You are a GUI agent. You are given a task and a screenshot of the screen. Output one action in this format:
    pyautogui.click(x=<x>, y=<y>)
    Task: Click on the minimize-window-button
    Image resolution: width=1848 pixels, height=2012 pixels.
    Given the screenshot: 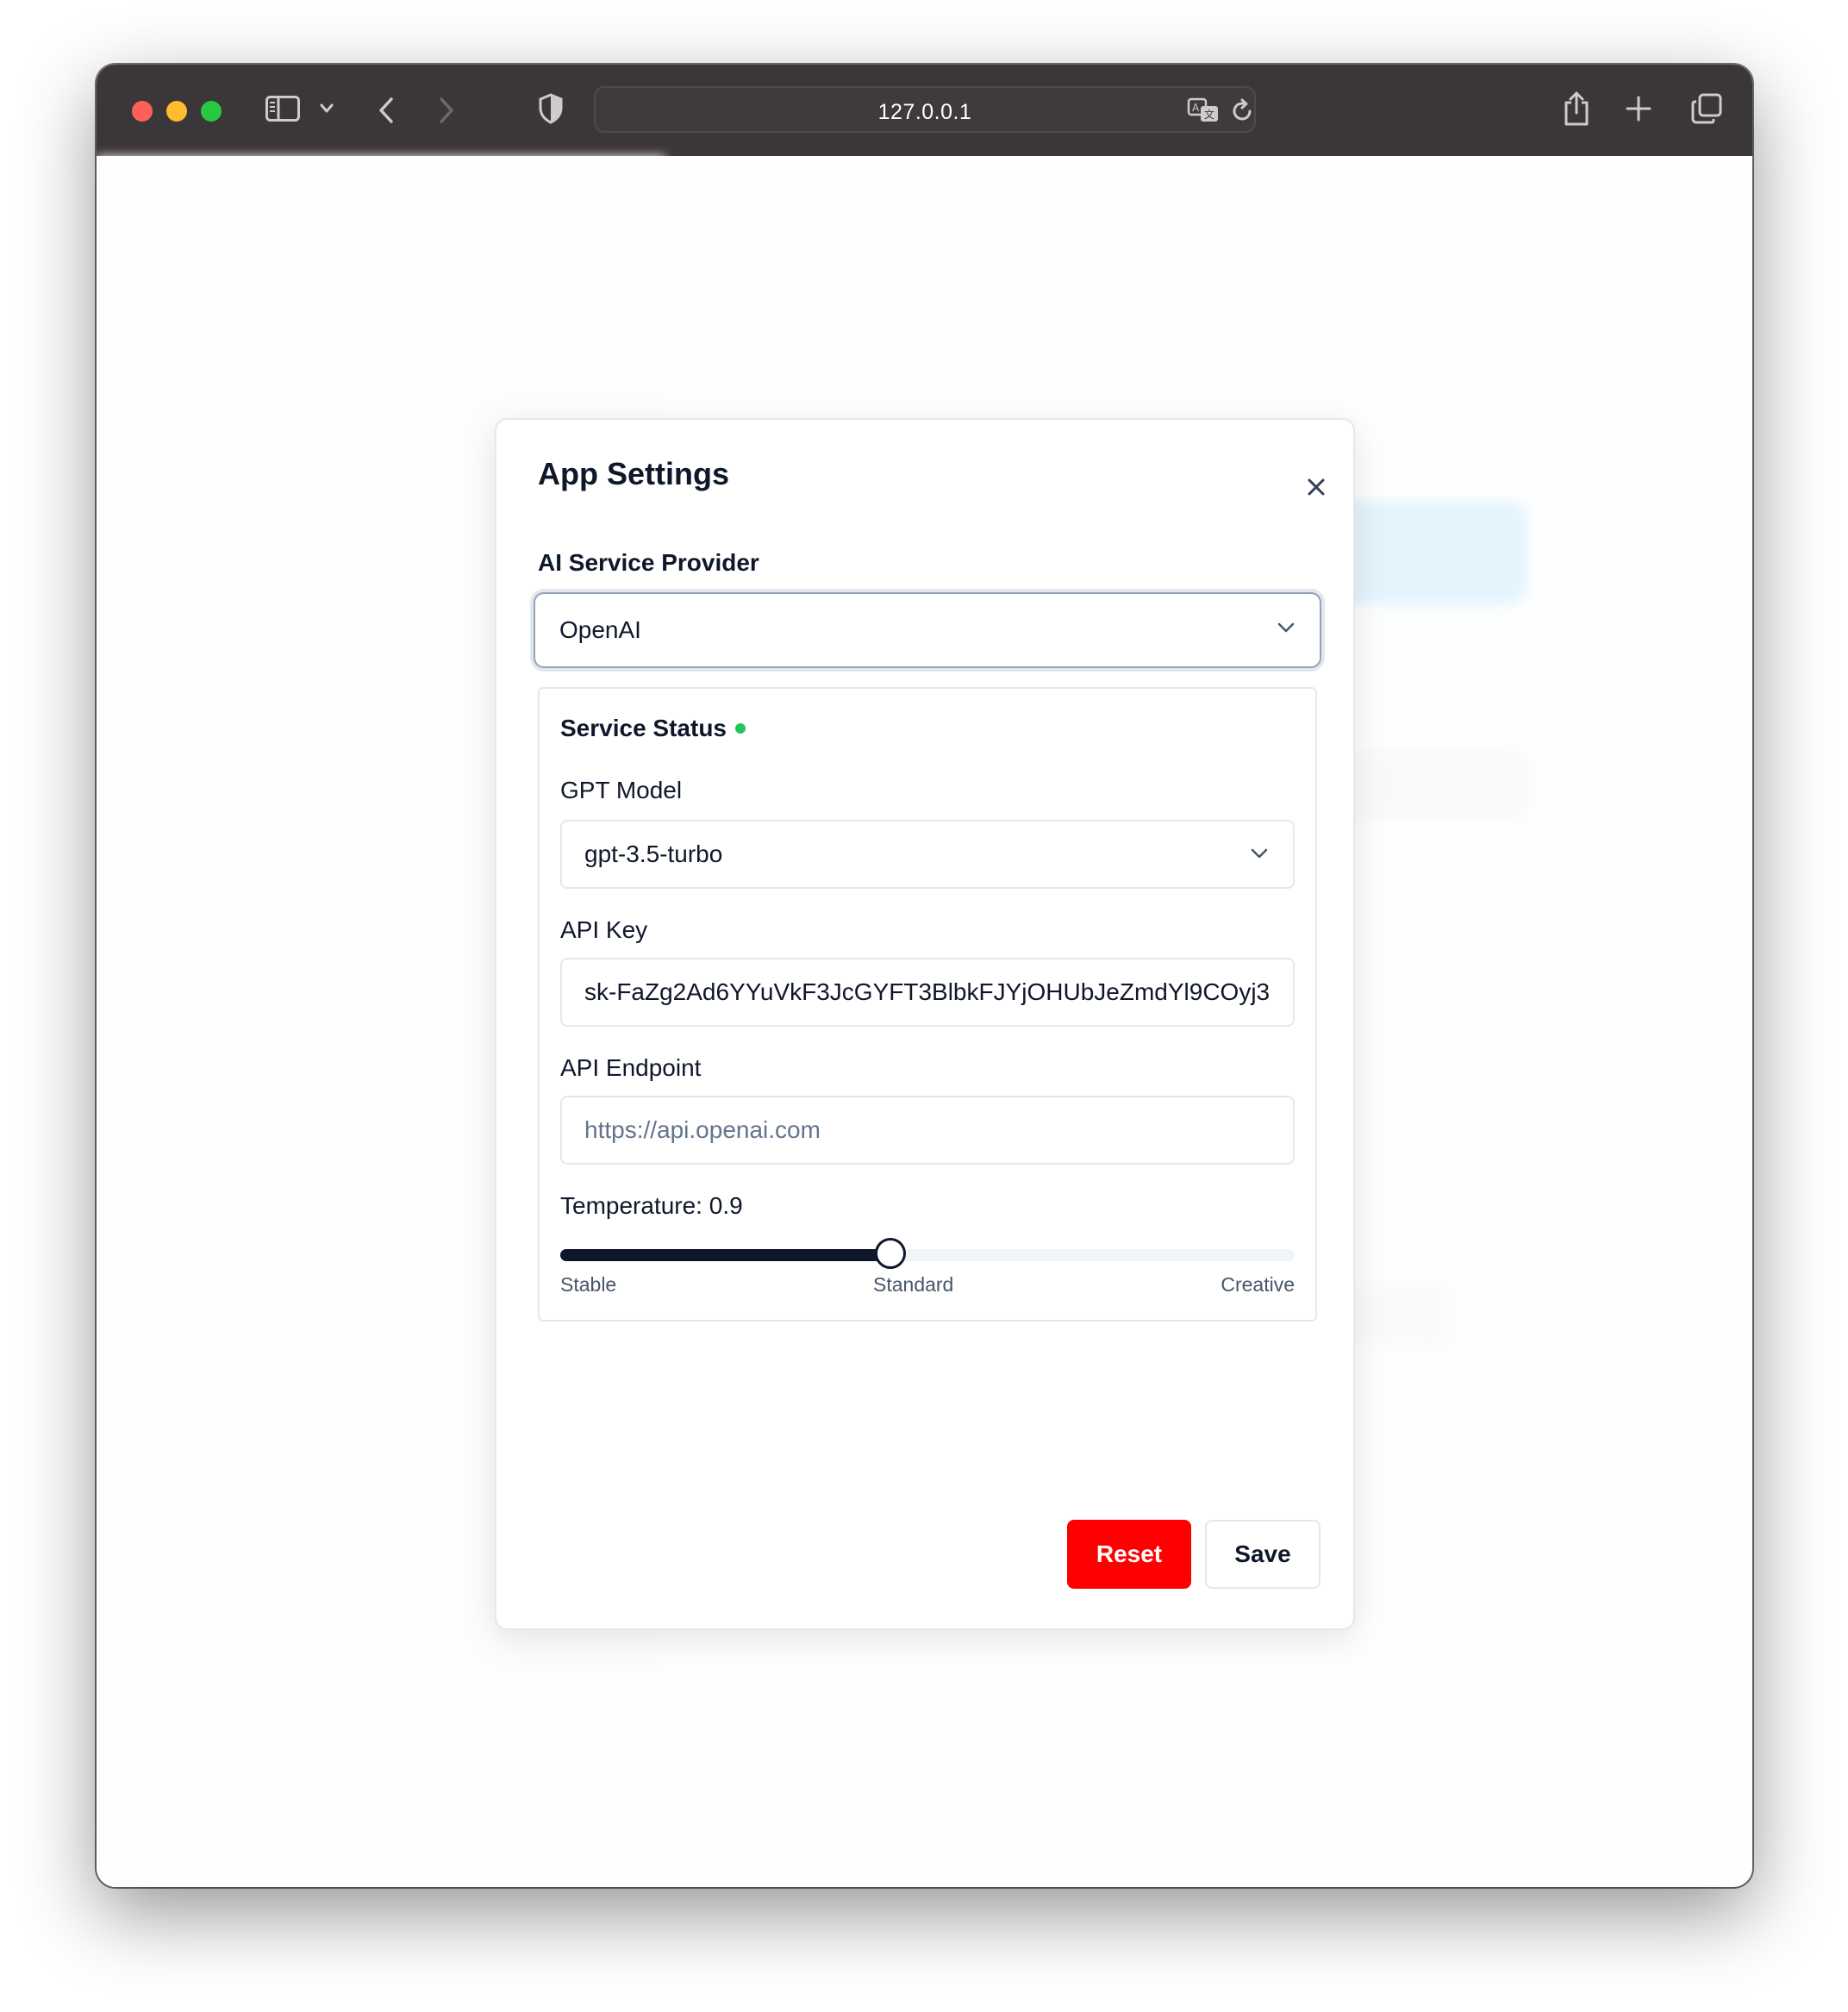 What is the action you would take?
    pyautogui.click(x=176, y=112)
    